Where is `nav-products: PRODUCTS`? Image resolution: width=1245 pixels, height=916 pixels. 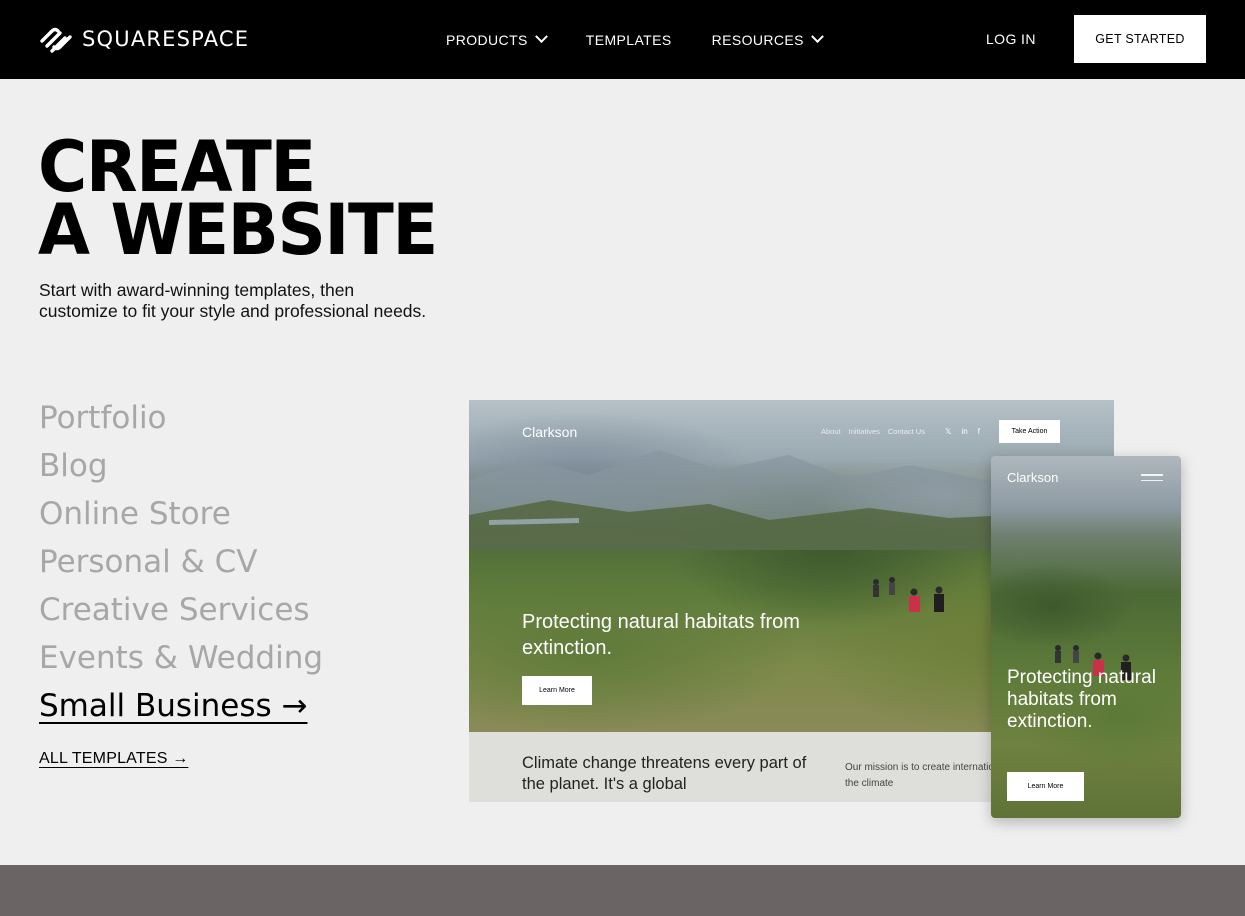
nav-products: PRODUCTS is located at coordinates (497, 39).